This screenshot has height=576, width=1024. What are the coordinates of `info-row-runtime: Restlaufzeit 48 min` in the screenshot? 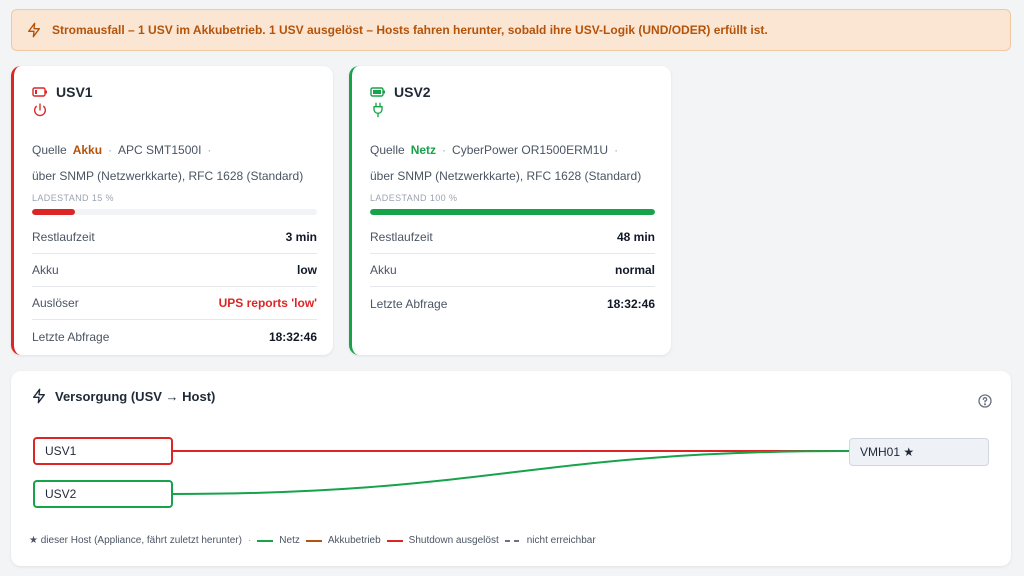 It's located at (512, 237).